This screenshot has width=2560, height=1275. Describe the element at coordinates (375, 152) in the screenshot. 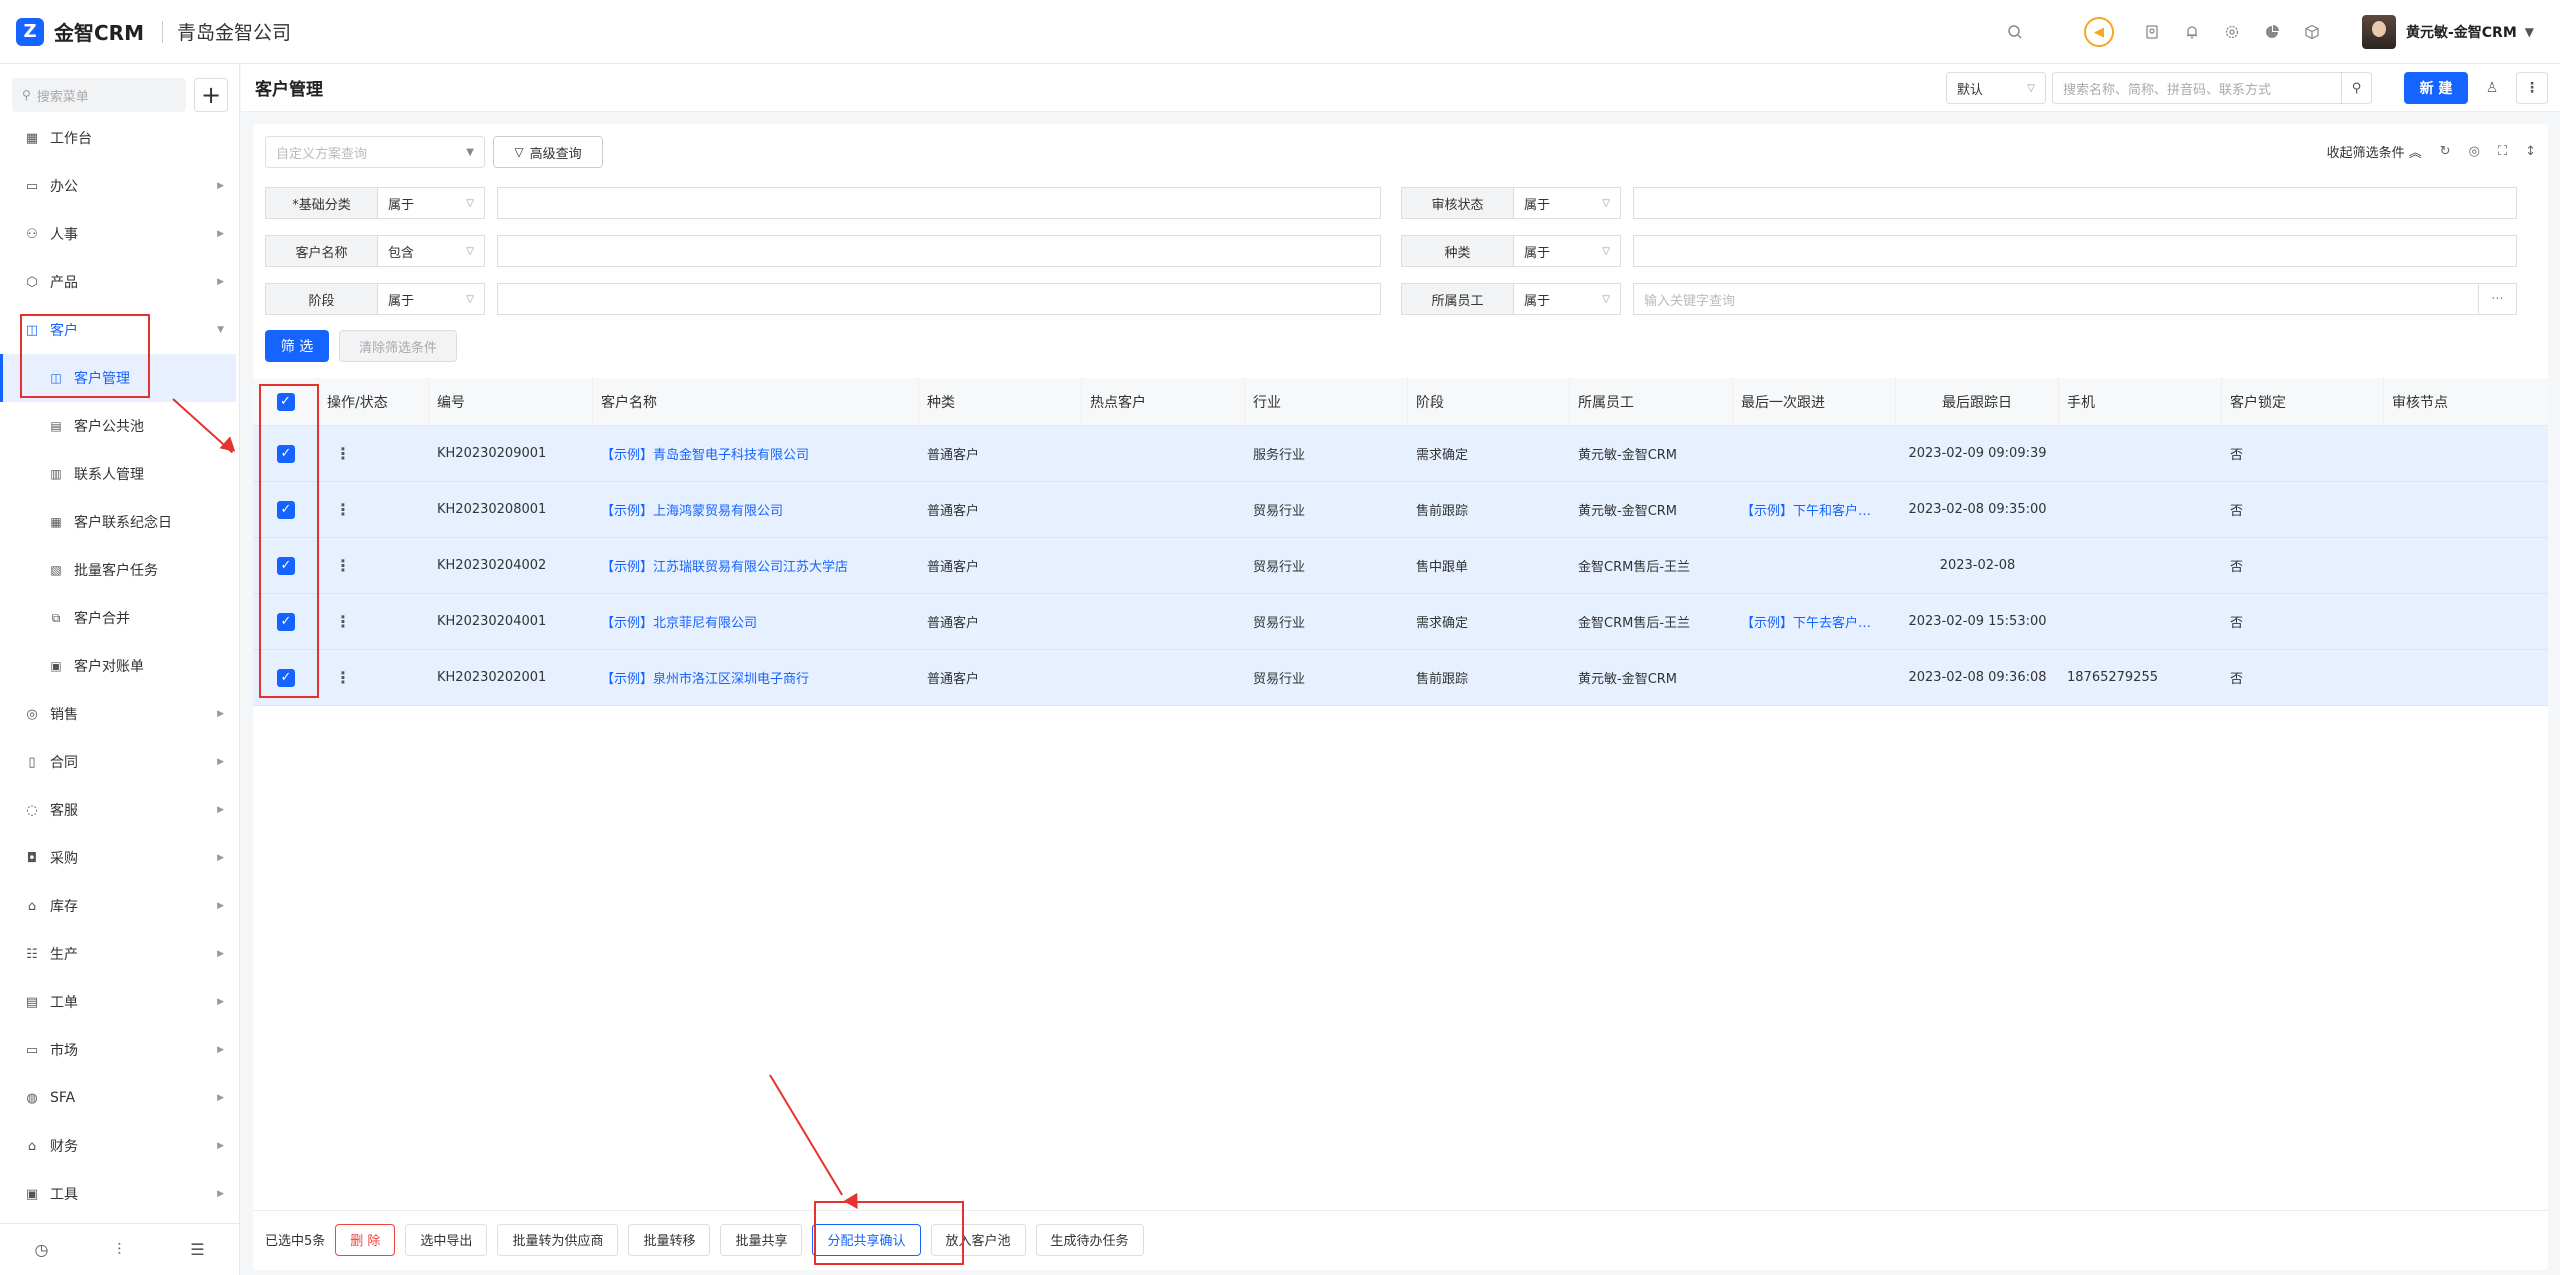

I see `scheme-select: 自定义方案查询 ▼` at that location.